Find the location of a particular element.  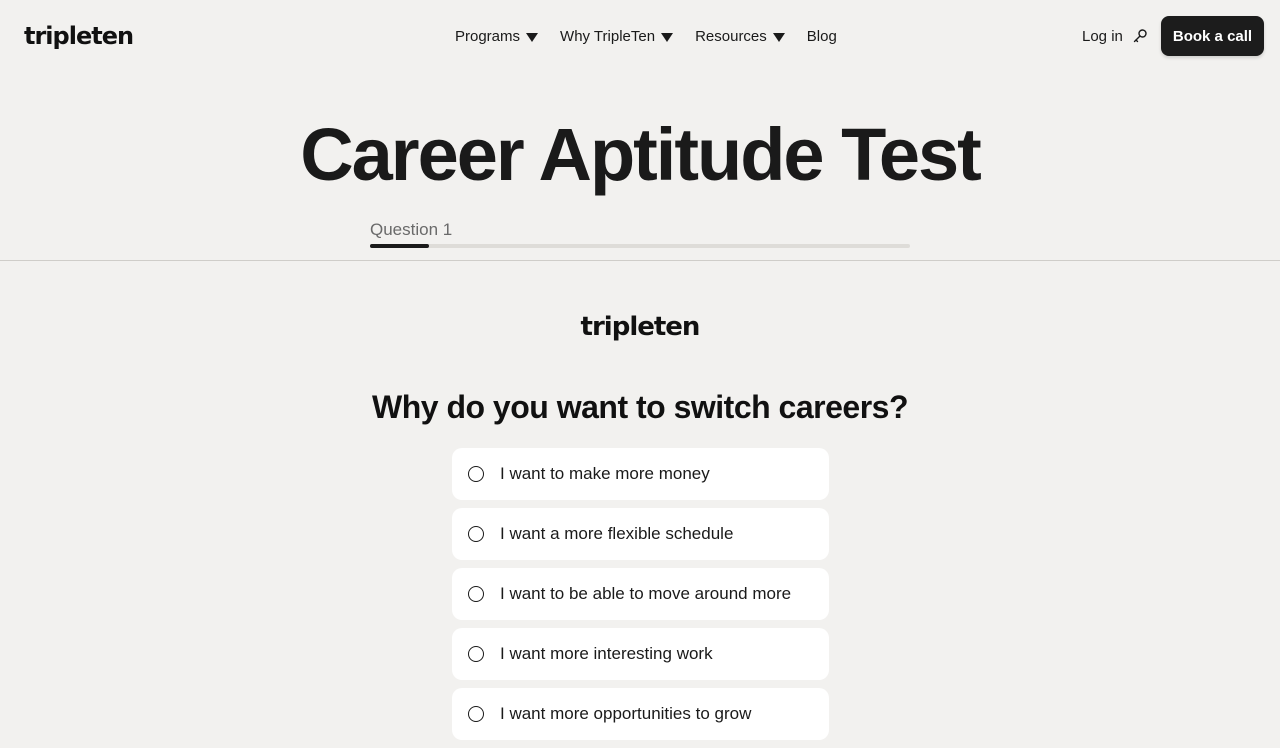

answer-option-more-money: I want to make more money is located at coordinates (640, 474).